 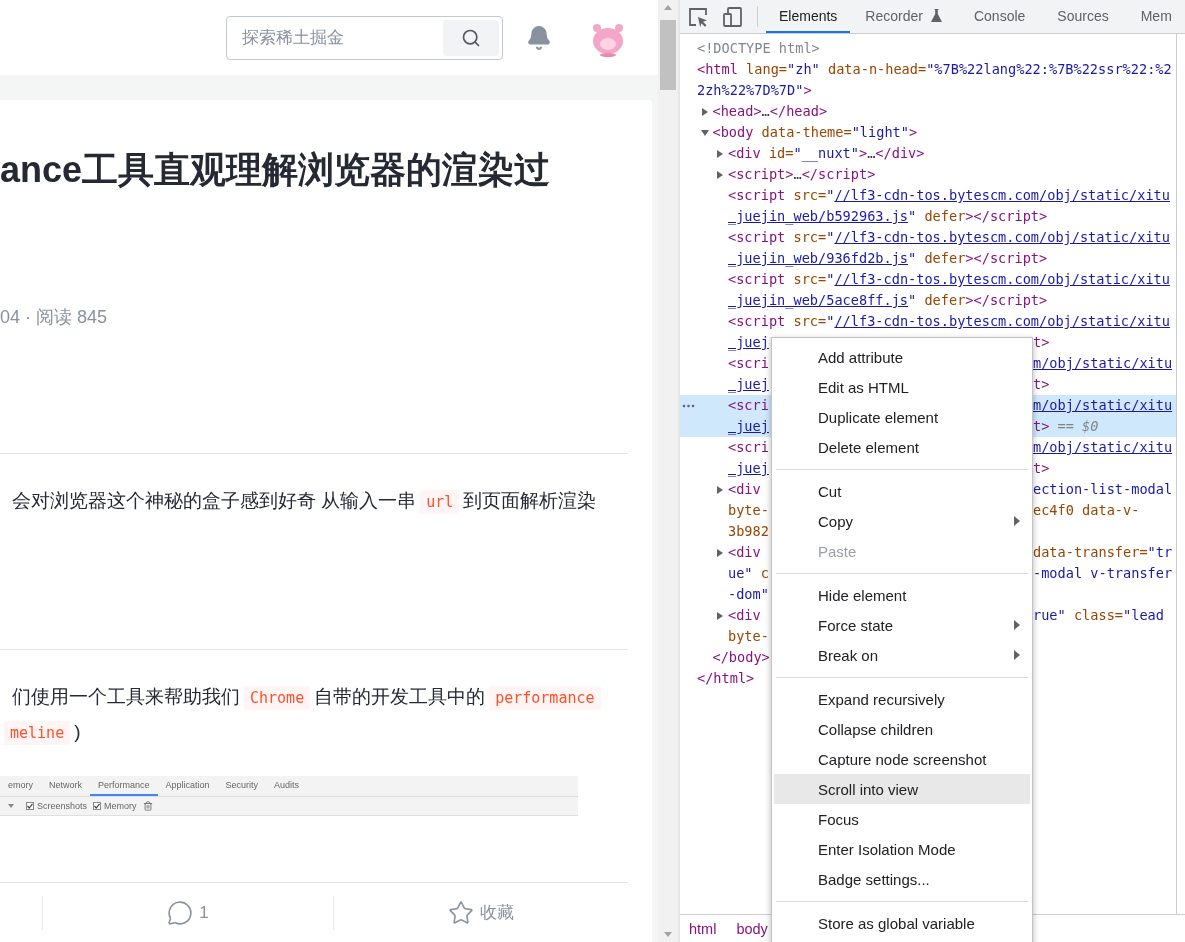 What do you see at coordinates (888, 259) in the screenshot?
I see `code-line: _juejin_web/936fd2b.js" defer></script>` at bounding box center [888, 259].